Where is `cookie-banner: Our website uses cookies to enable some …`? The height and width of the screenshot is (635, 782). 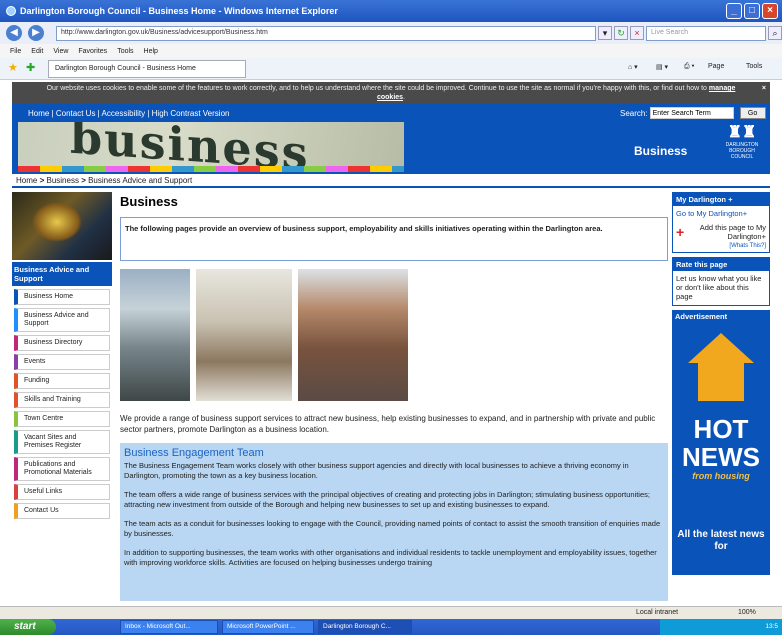
cookie-banner: Our website uses cookies to enable some … is located at coordinates (391, 93).